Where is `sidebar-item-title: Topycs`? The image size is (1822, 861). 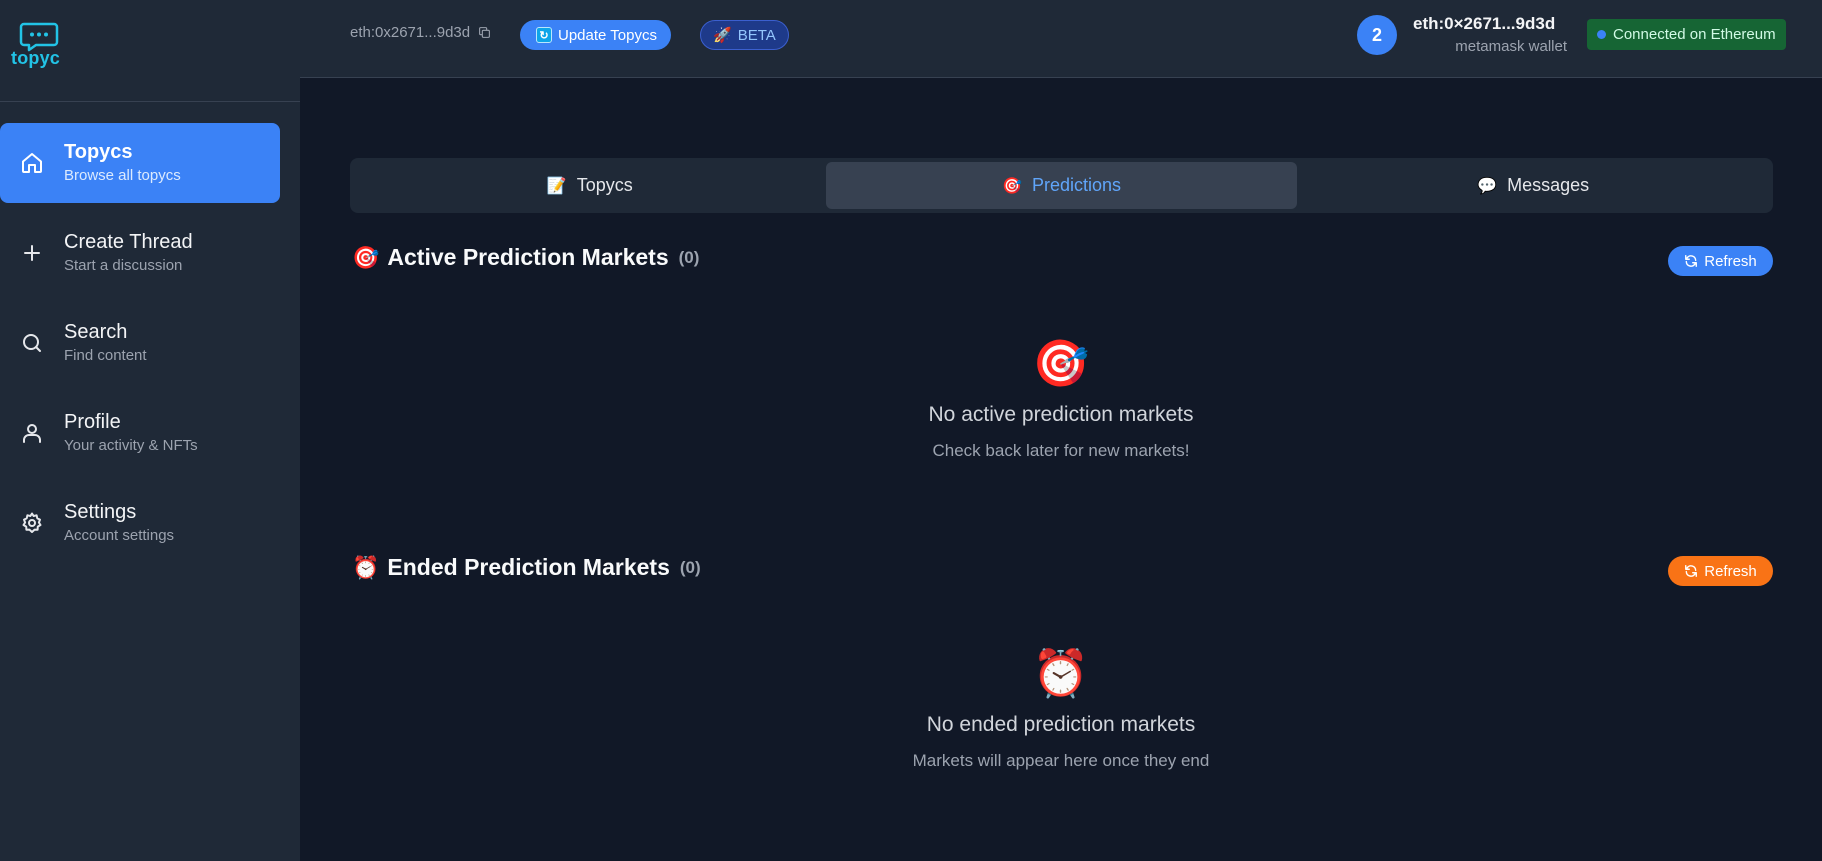
sidebar-item-title: Topycs is located at coordinates (98, 152).